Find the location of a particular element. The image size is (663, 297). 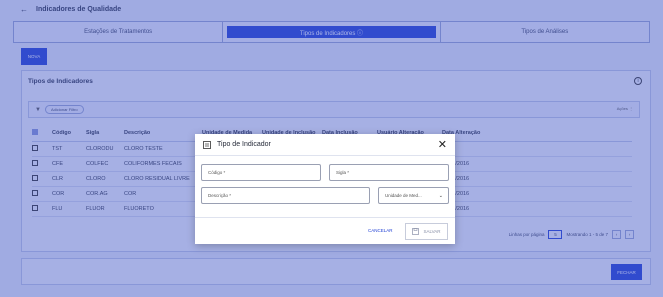

chevron-down-icon: ⌄ is located at coordinates (440, 195).